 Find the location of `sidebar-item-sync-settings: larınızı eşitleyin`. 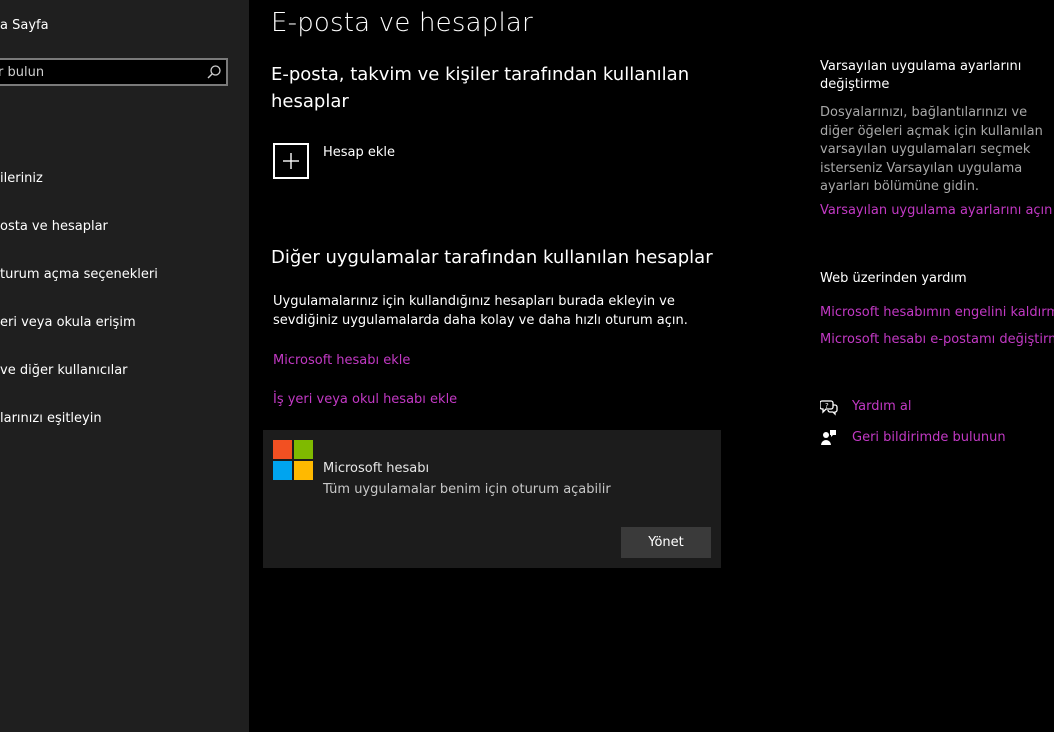

sidebar-item-sync-settings: larınızı eşitleyin is located at coordinates (51, 418).